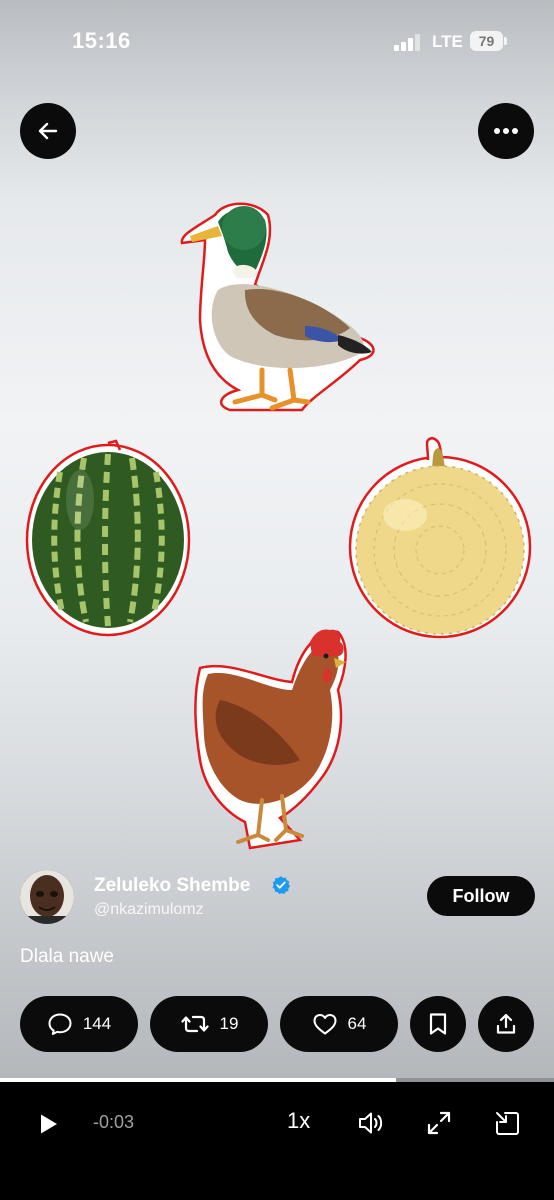 The width and height of the screenshot is (554, 1200). What do you see at coordinates (149, 910) in the screenshot?
I see `author-handle: @nkazimulomz` at bounding box center [149, 910].